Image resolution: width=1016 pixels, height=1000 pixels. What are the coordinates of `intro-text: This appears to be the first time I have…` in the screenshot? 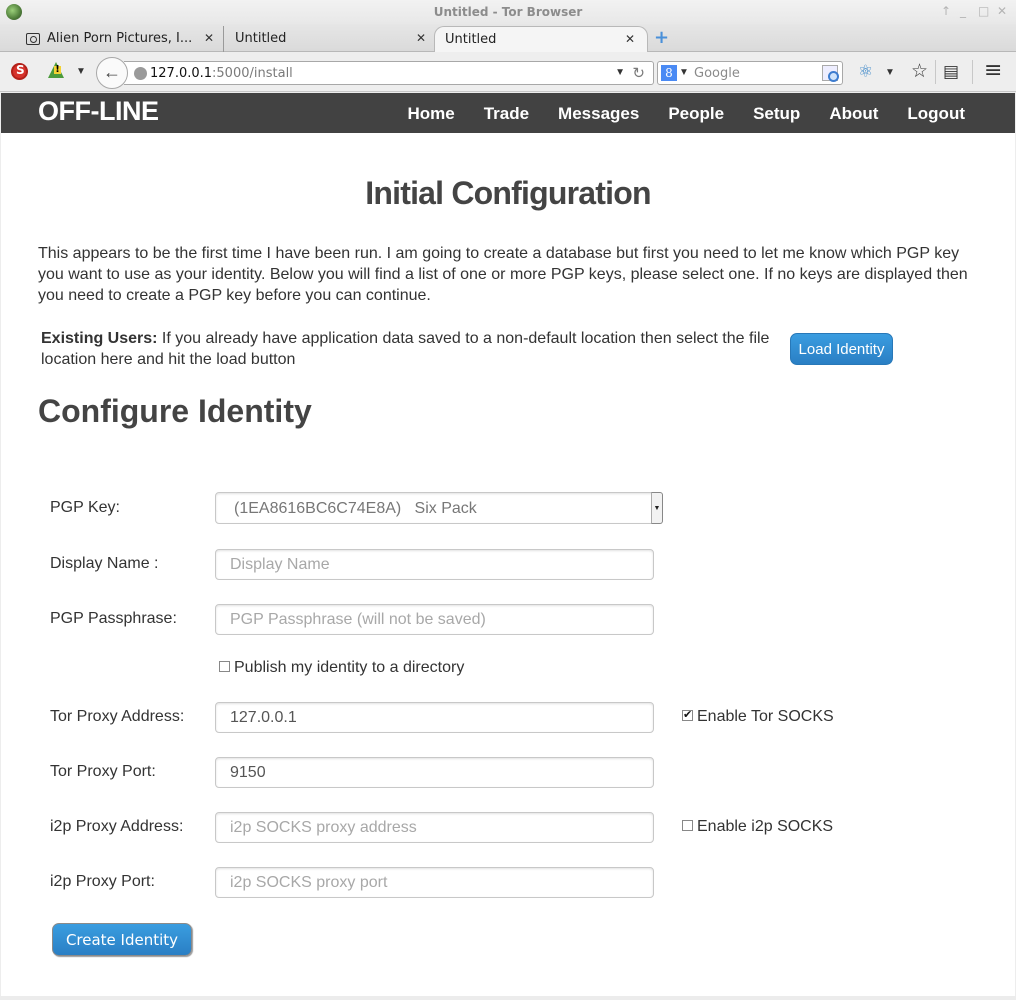 It's located at (503, 274).